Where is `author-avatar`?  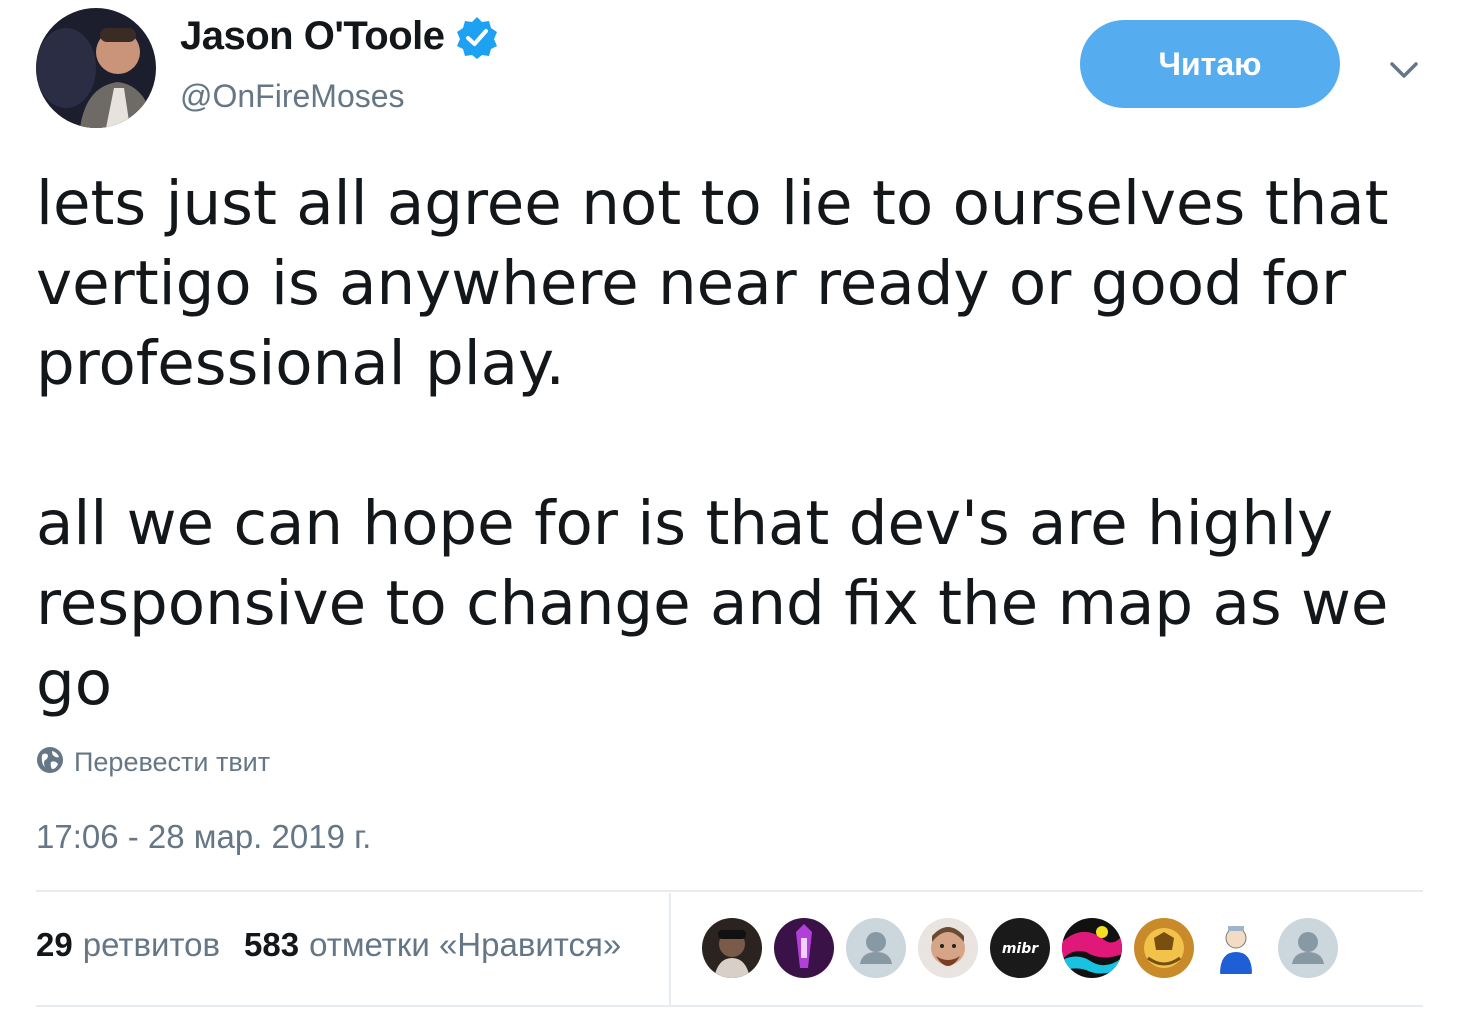
author-avatar is located at coordinates (96, 68).